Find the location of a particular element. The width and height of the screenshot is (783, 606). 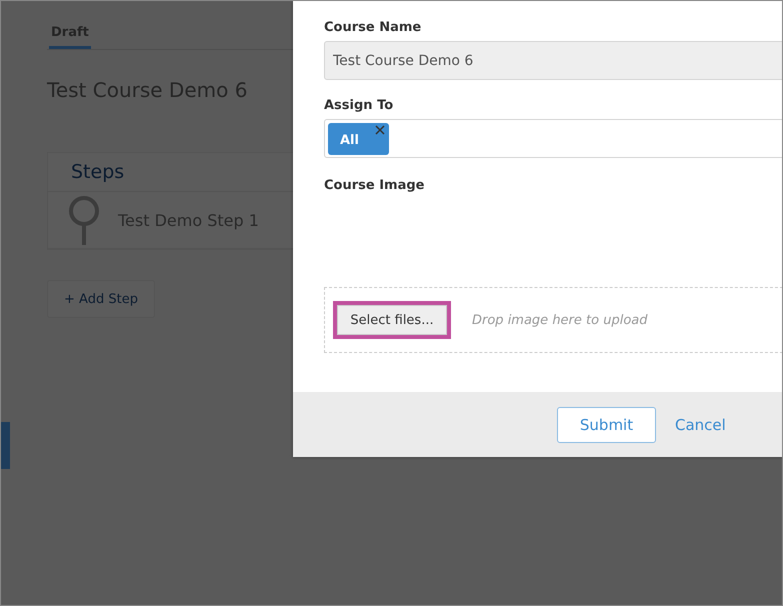

submit-button: Submit is located at coordinates (606, 424).